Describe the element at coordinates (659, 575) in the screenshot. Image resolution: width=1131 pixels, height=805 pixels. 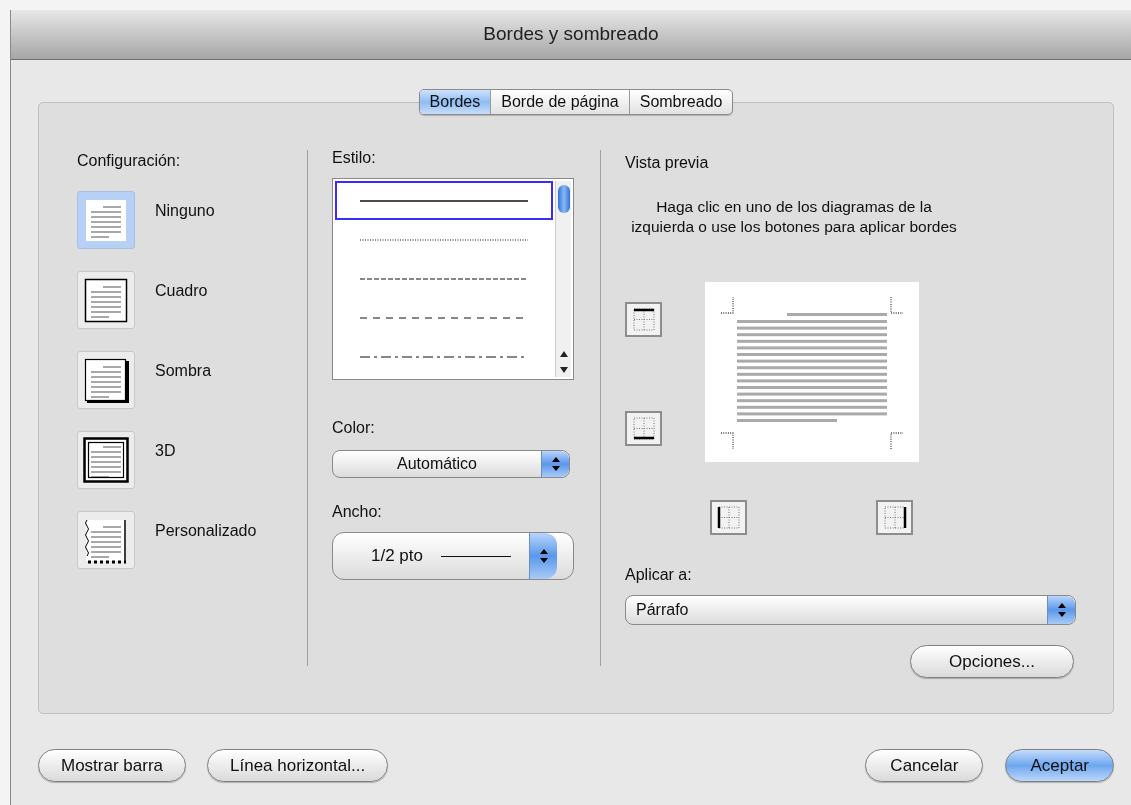
I see `apply-to-label: Aplicar a:` at that location.